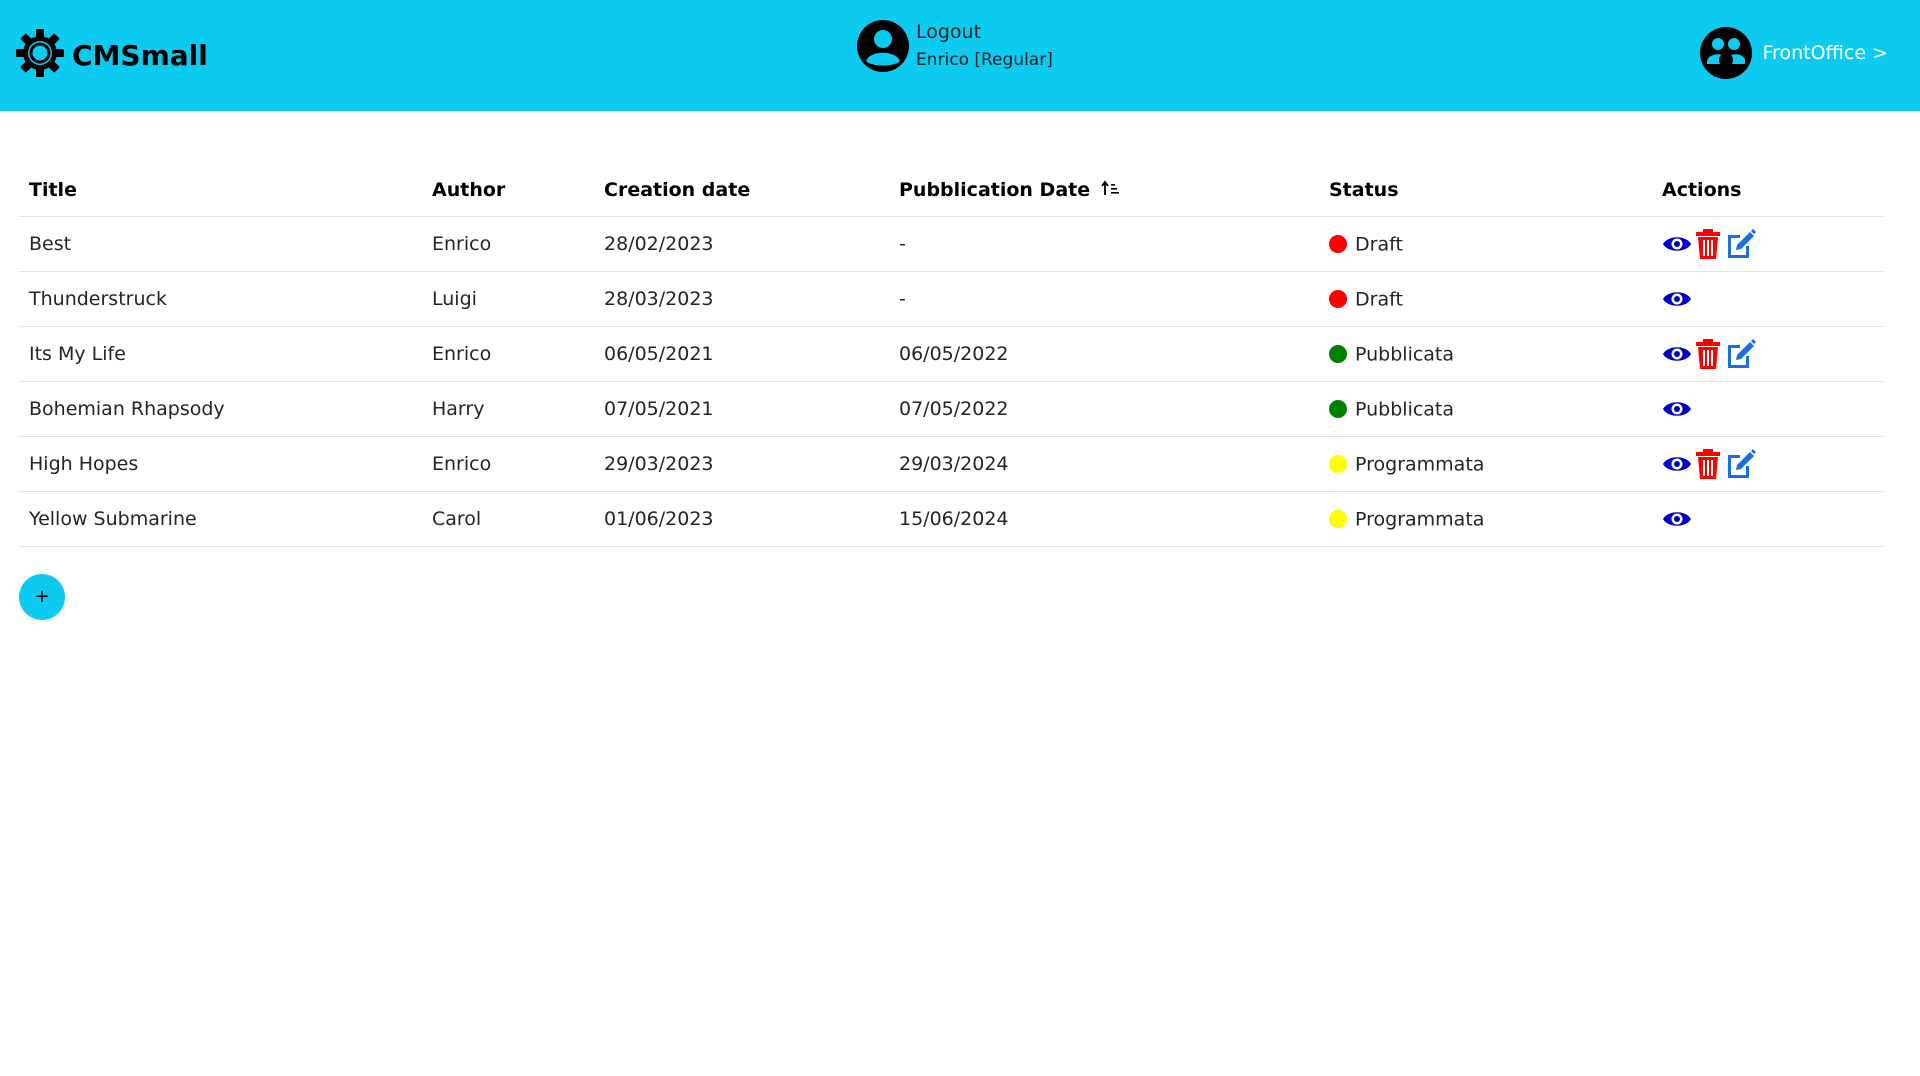 This screenshot has width=1920, height=1076. I want to click on brand-link: CMSmall, so click(111, 55).